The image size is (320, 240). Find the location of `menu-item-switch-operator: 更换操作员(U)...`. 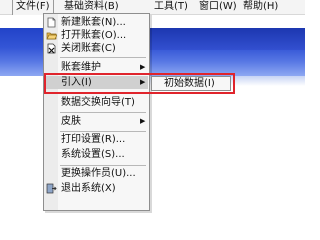

menu-item-switch-operator: 更换操作员(U)... is located at coordinates (96, 173).